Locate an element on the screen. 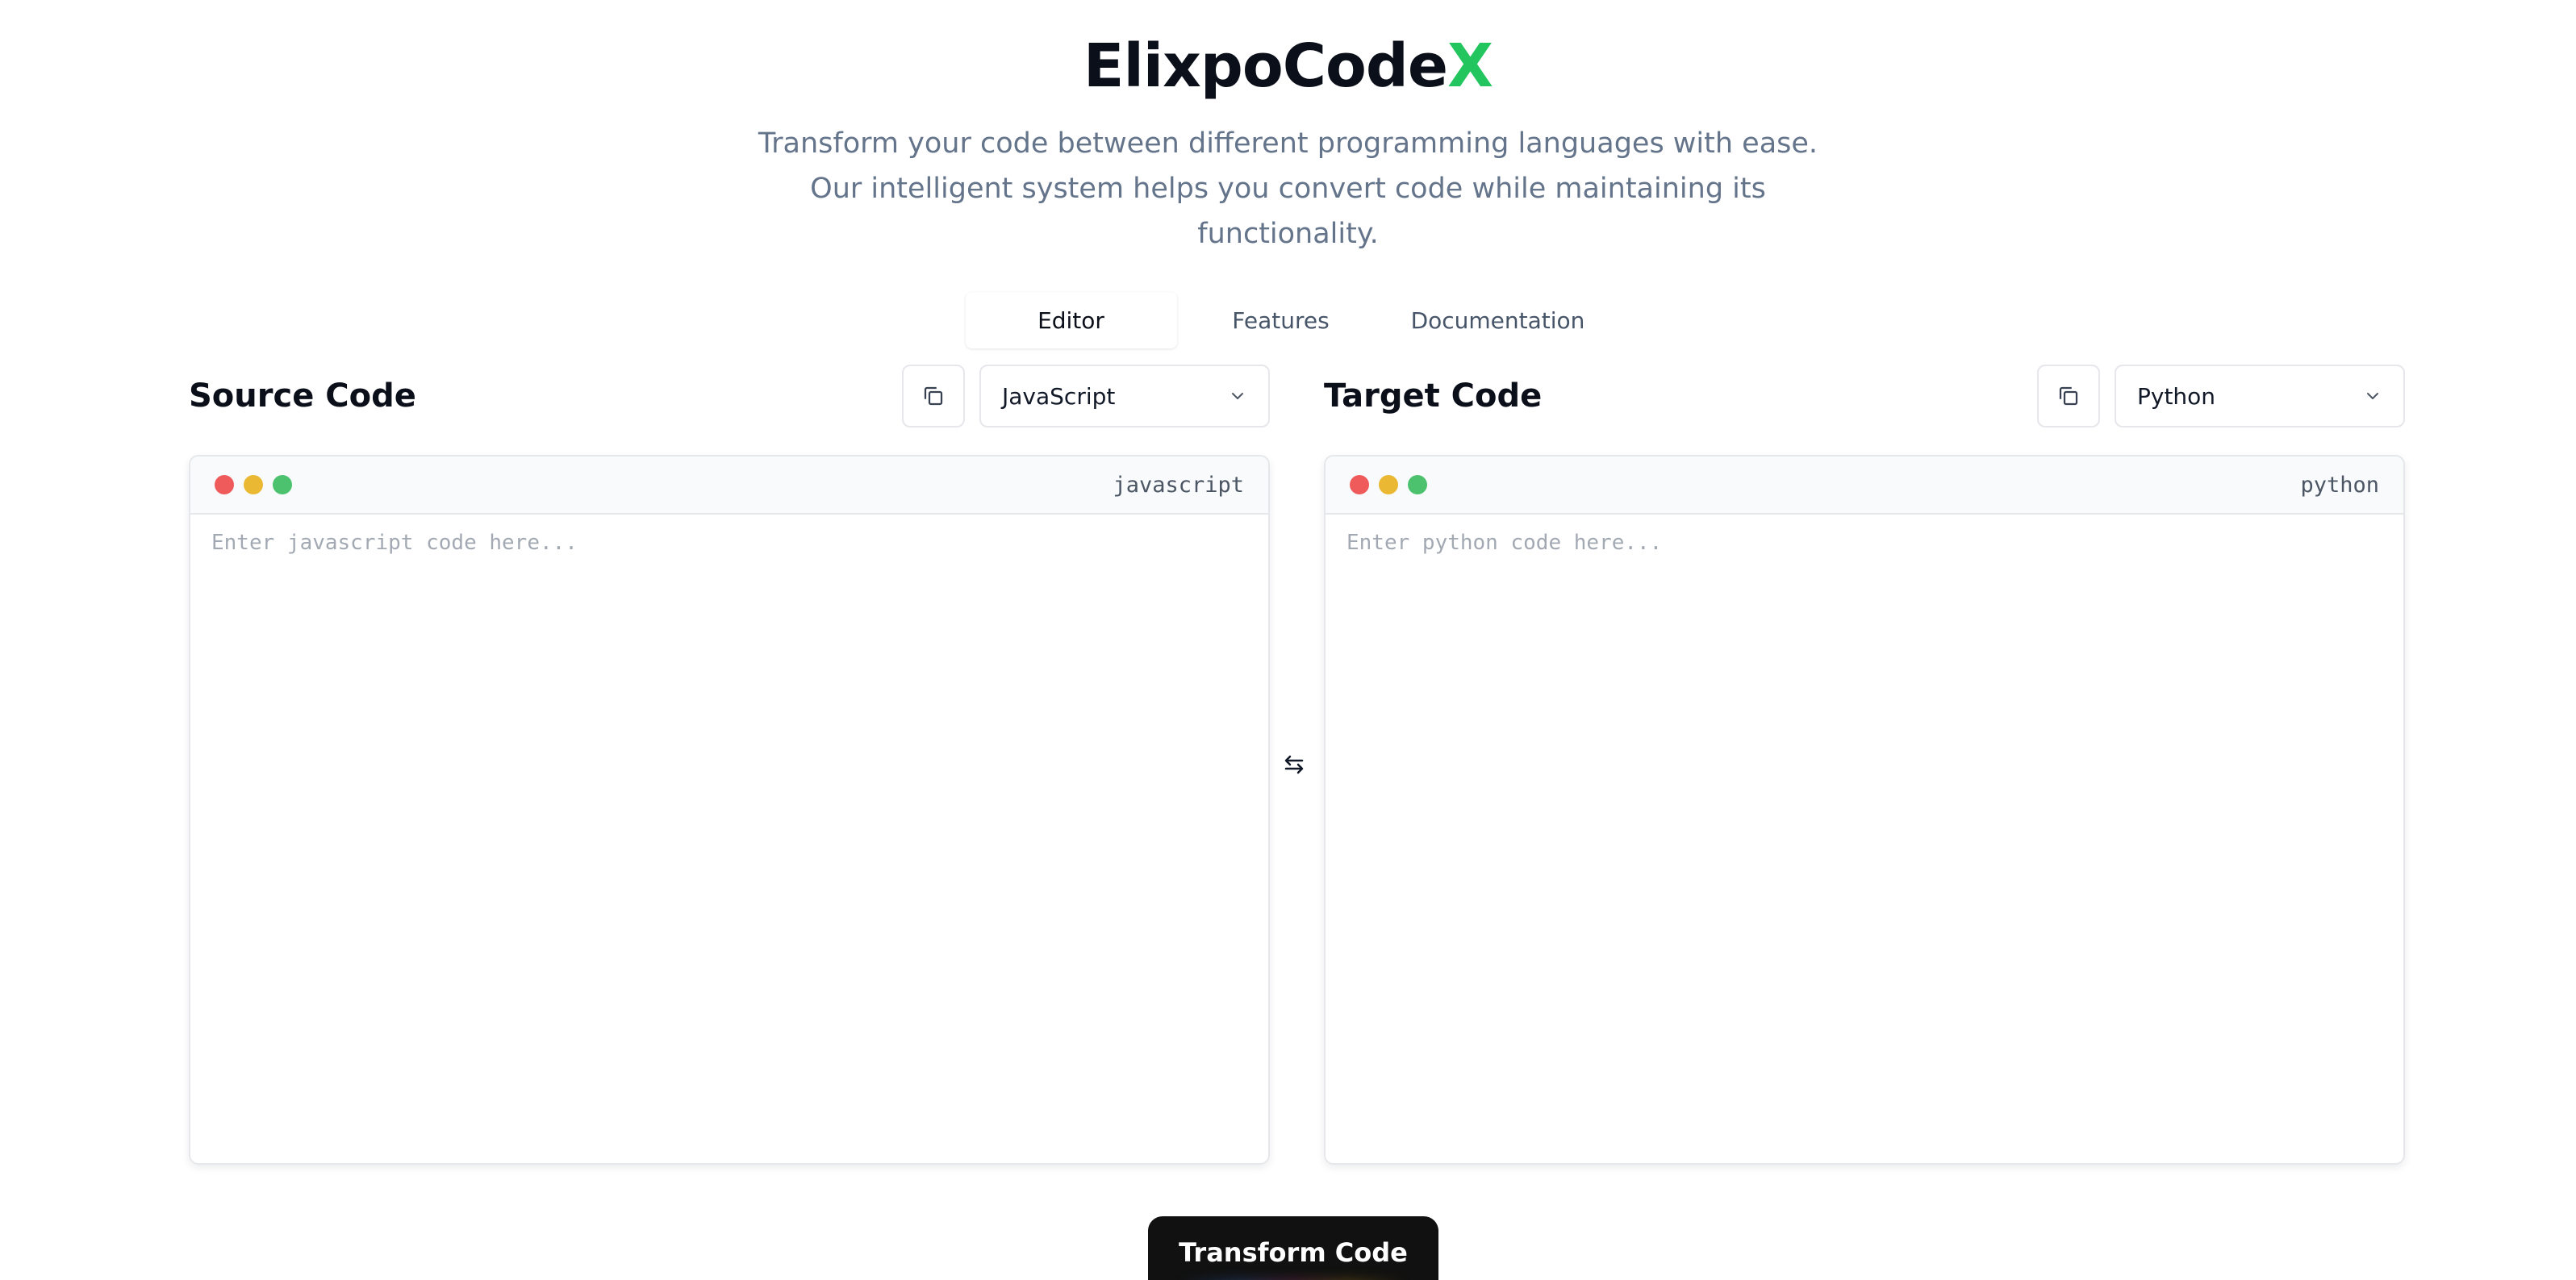 The width and height of the screenshot is (2576, 1280). target-lang-label: python is located at coordinates (2339, 485).